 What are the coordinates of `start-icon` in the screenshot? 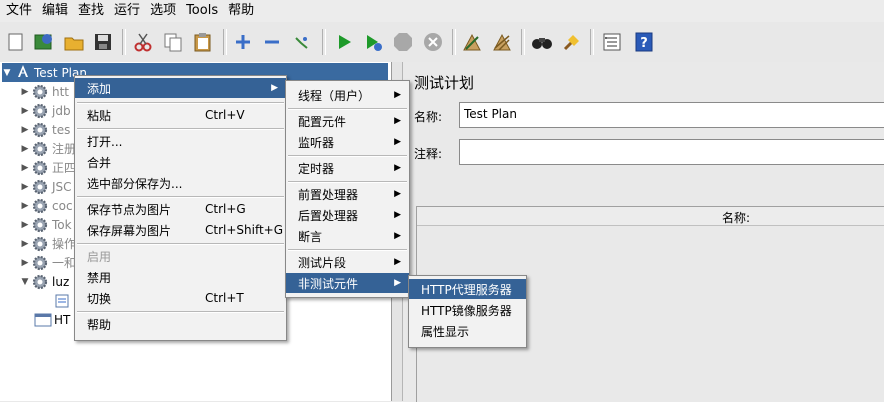 It's located at (344, 42).